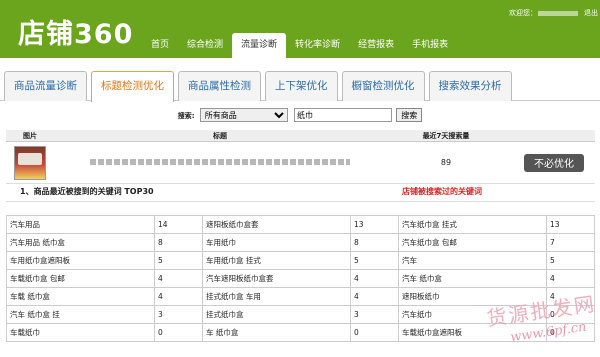 This screenshot has width=600, height=357. What do you see at coordinates (472, 314) in the screenshot?
I see `keyword-cell: 汽车纸巾` at bounding box center [472, 314].